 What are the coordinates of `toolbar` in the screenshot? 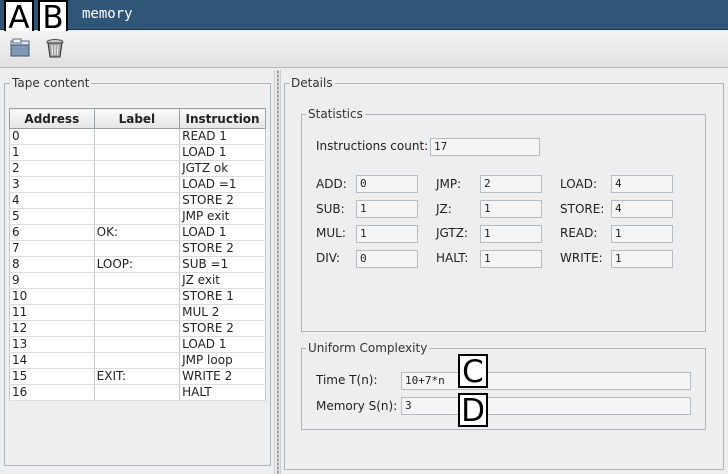 It's located at (364, 49).